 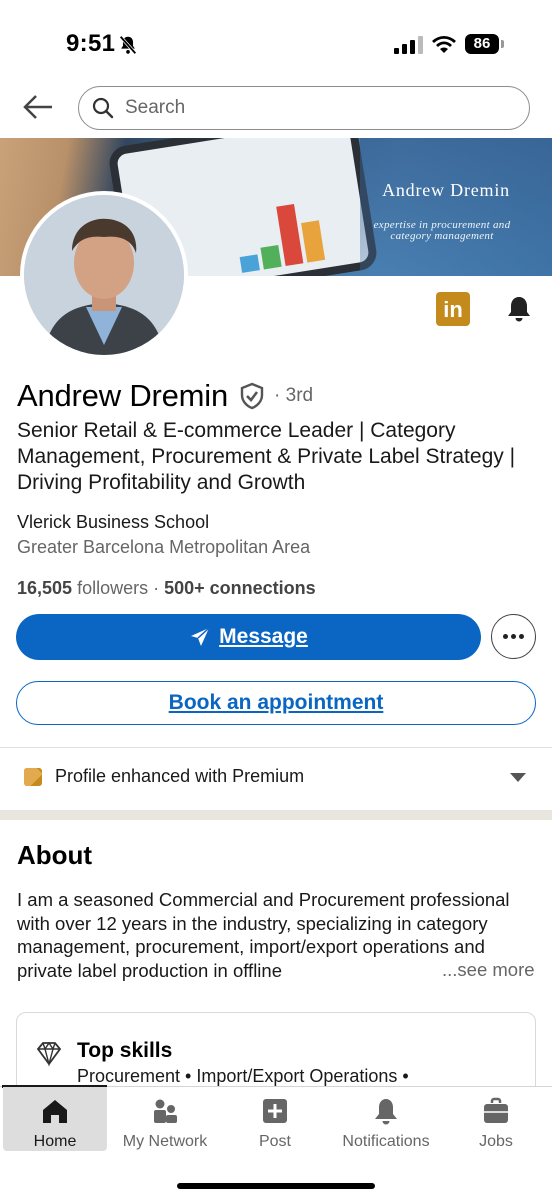 What do you see at coordinates (386, 1112) in the screenshot?
I see `notifications-icon` at bounding box center [386, 1112].